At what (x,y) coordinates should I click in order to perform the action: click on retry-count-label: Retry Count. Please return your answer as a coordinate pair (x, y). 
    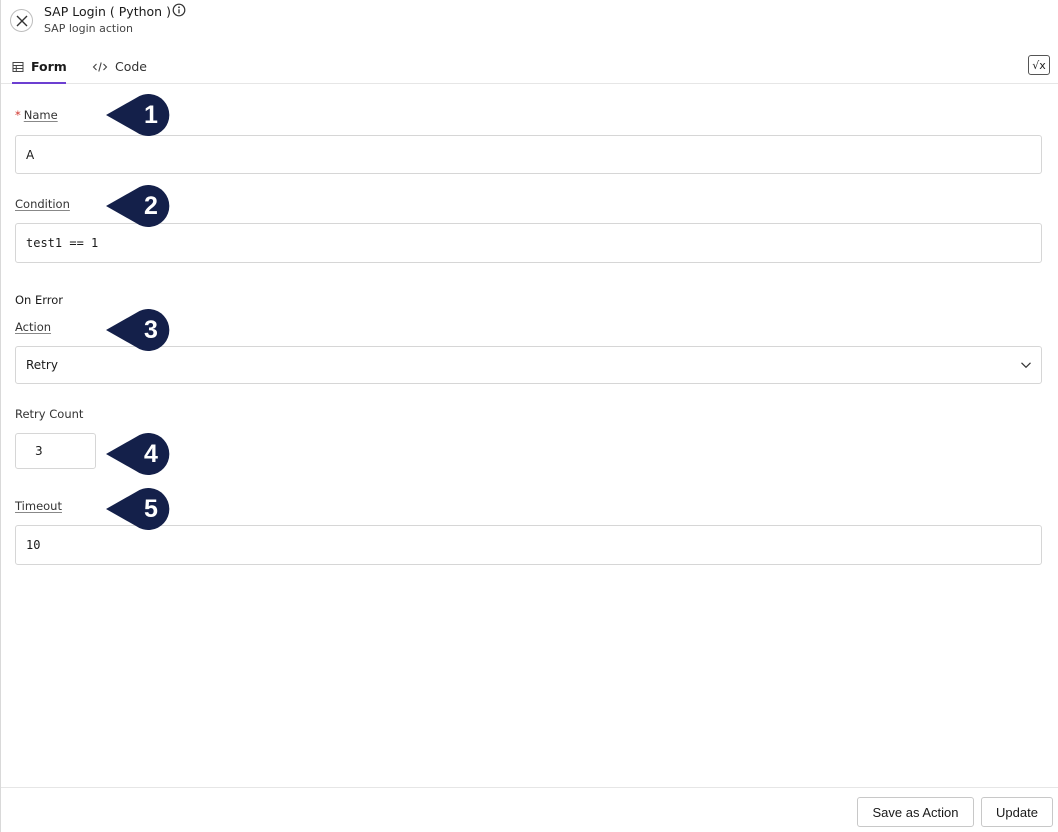
    Looking at the image, I should click on (49, 414).